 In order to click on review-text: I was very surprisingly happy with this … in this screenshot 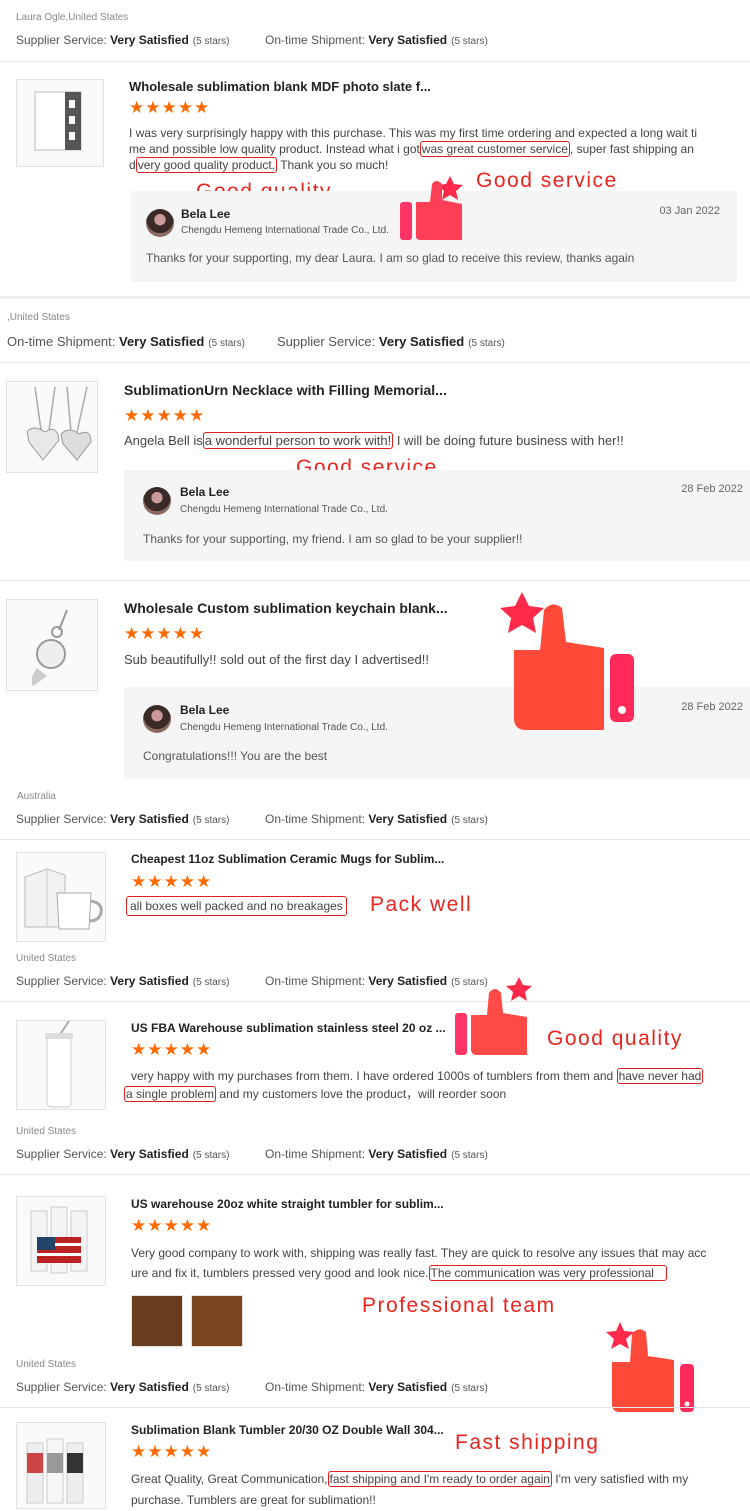, I will do `click(413, 149)`.